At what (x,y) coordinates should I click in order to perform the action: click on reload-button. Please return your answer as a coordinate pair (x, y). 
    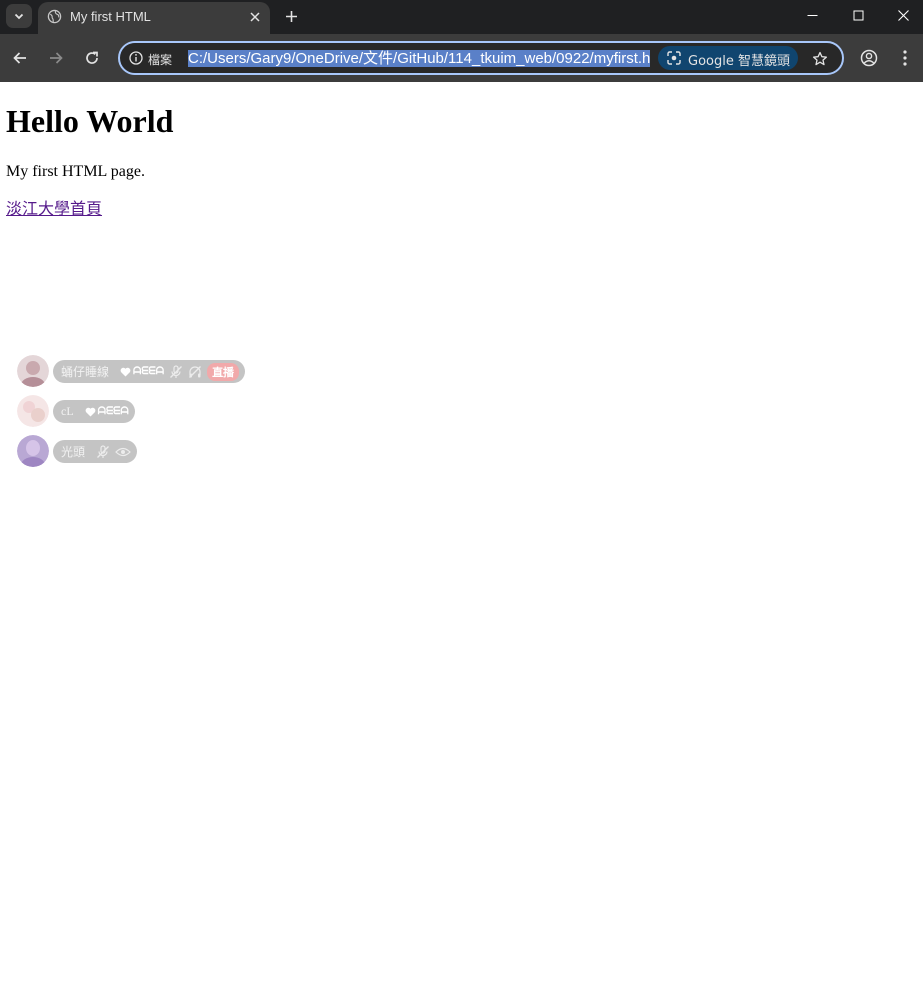
    Looking at the image, I should click on (92, 58).